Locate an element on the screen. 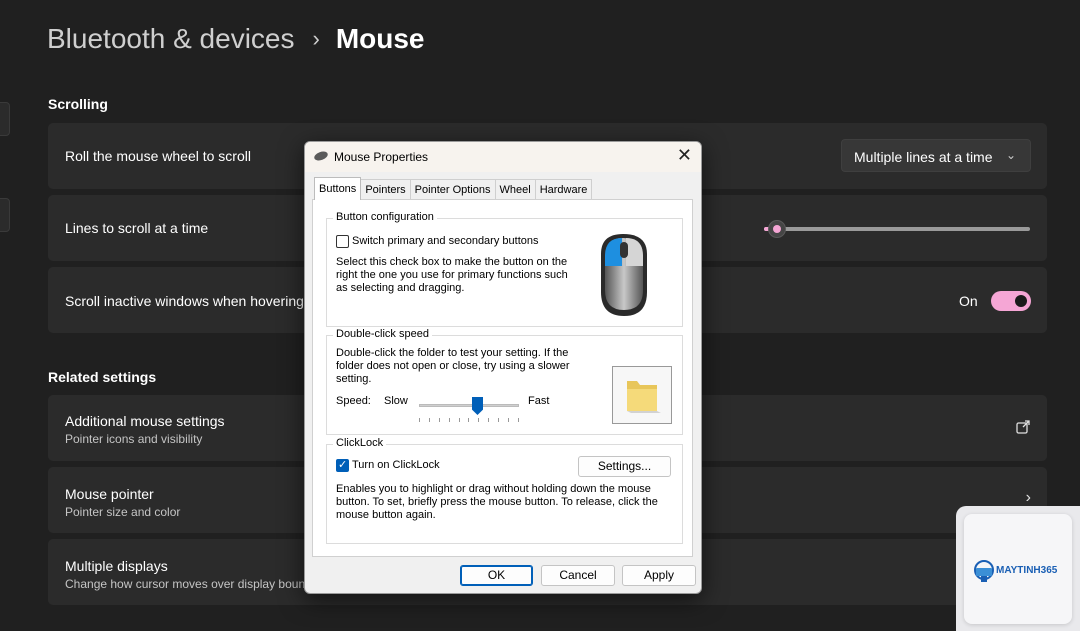 This screenshot has height=631, width=1080. scroll-mode-dropdown: Multiple lines at a time ⌄ is located at coordinates (936, 155).